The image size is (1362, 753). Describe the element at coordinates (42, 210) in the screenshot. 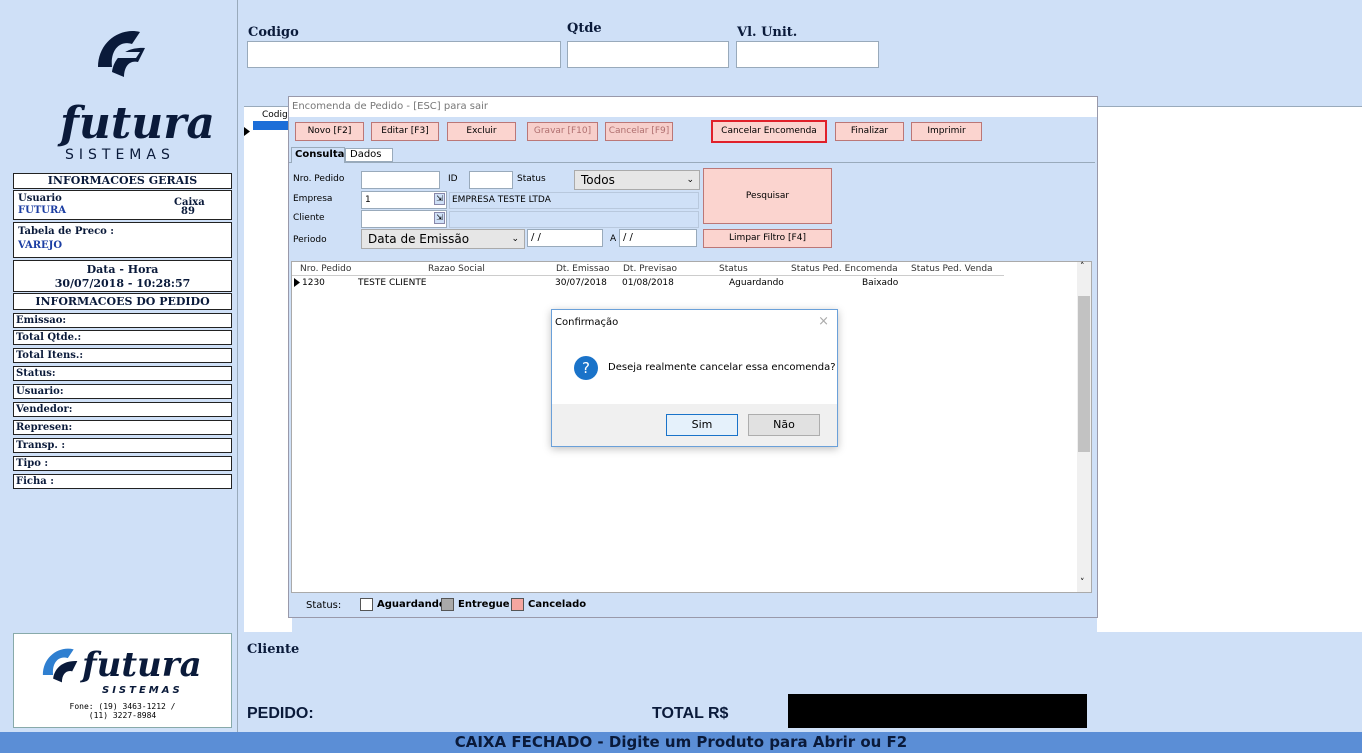

I see `usuario-value: FUTURA` at that location.